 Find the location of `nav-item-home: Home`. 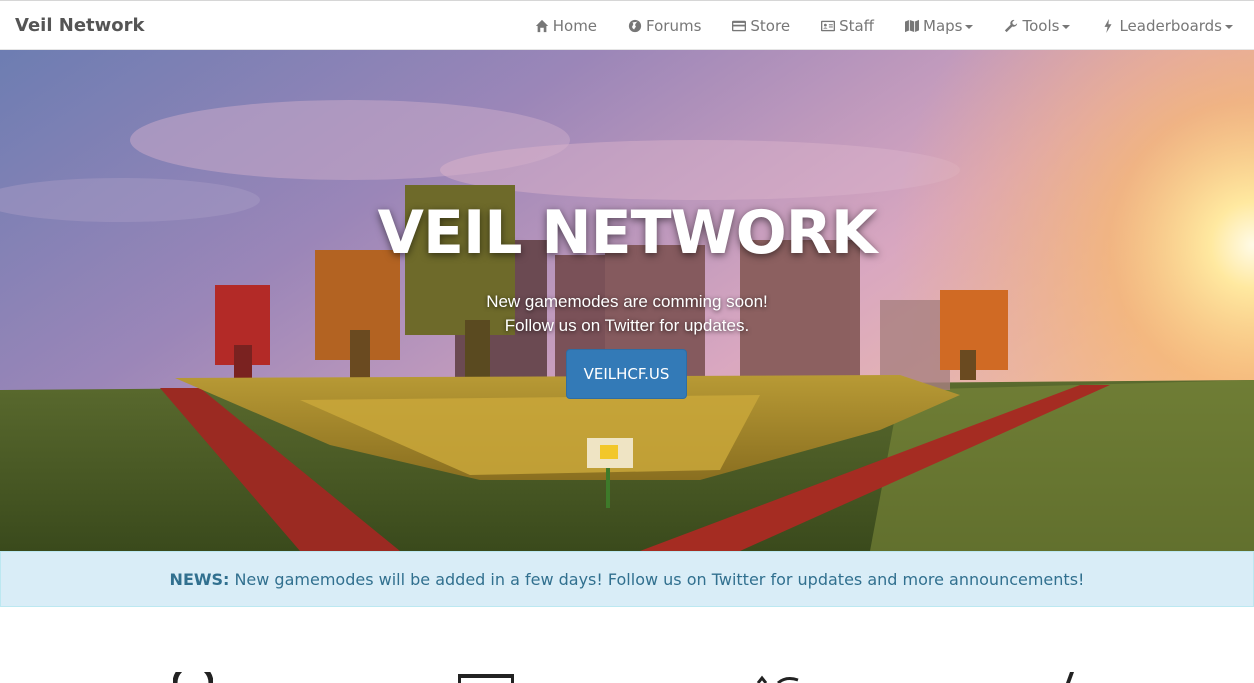

nav-item-home: Home is located at coordinates (565, 26).